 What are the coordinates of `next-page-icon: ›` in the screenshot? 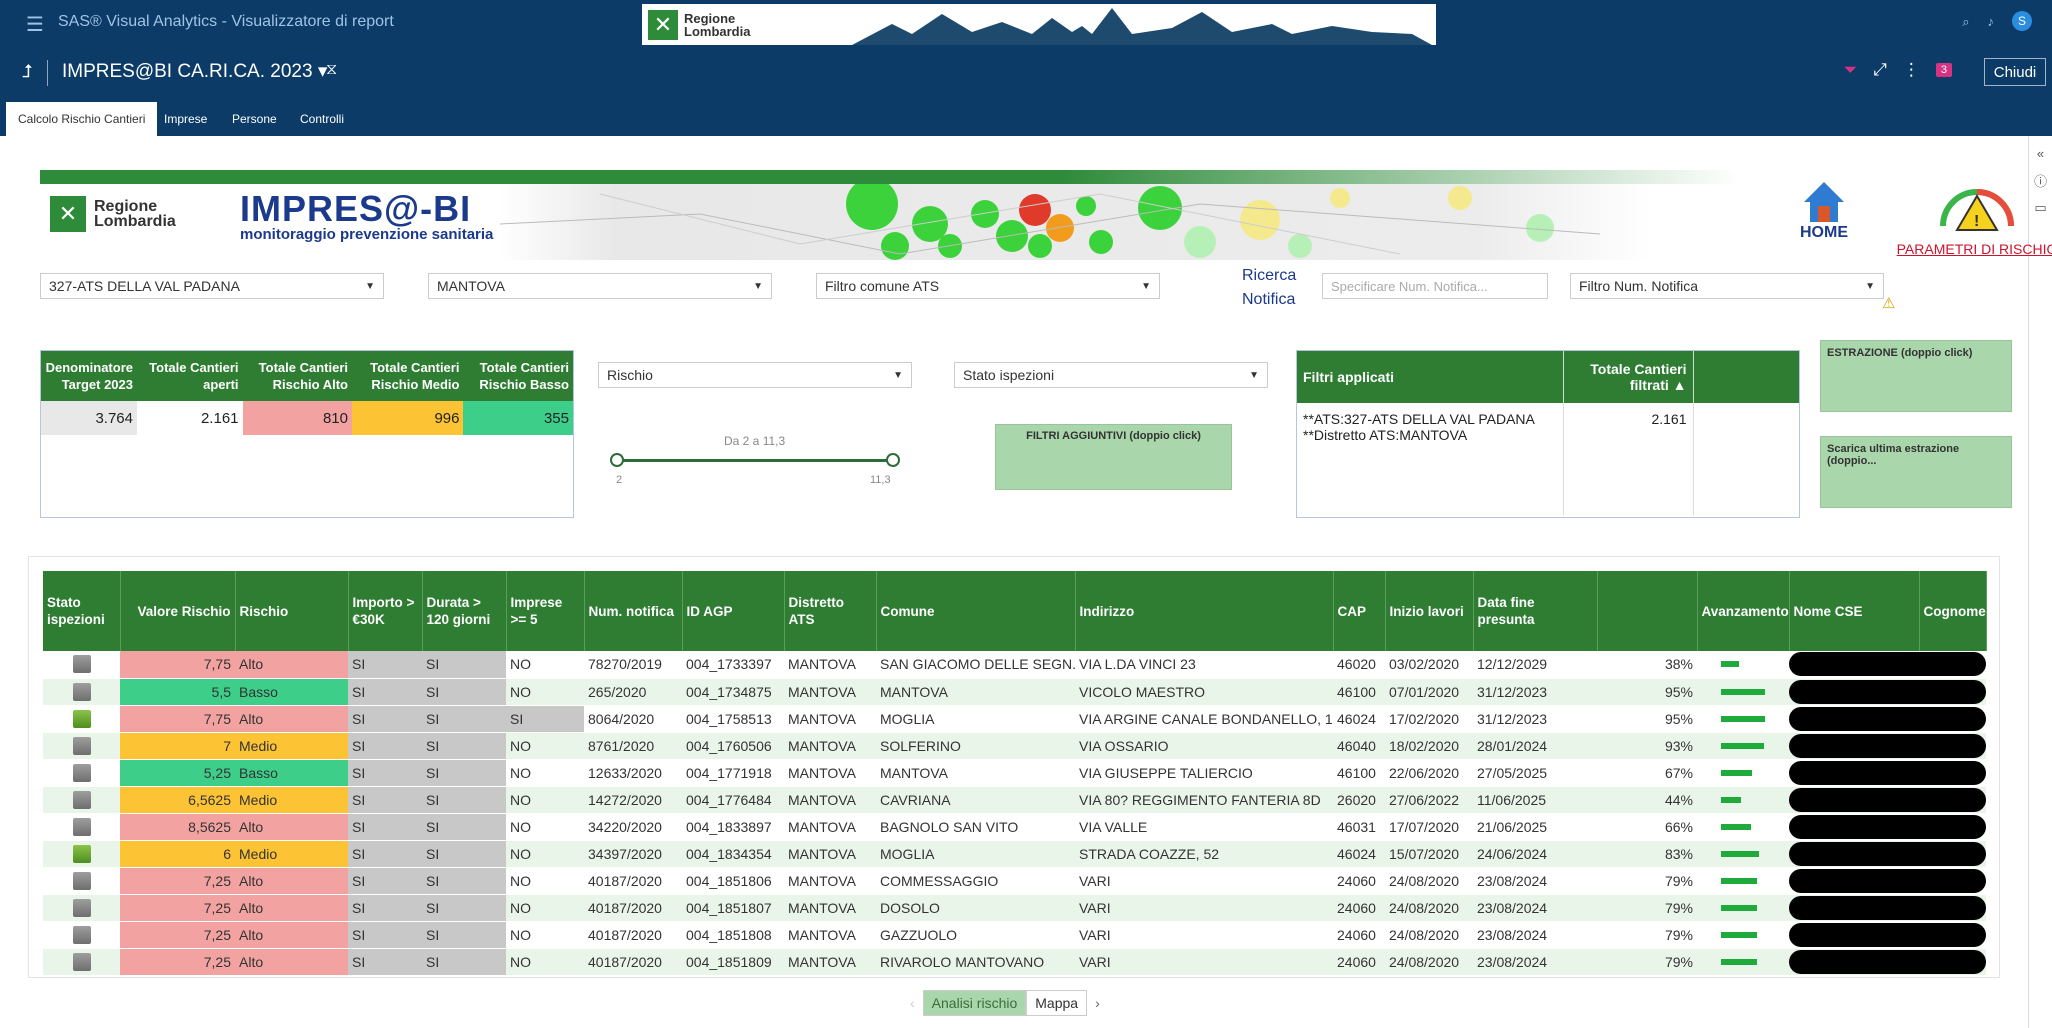 It's located at (1097, 1003).